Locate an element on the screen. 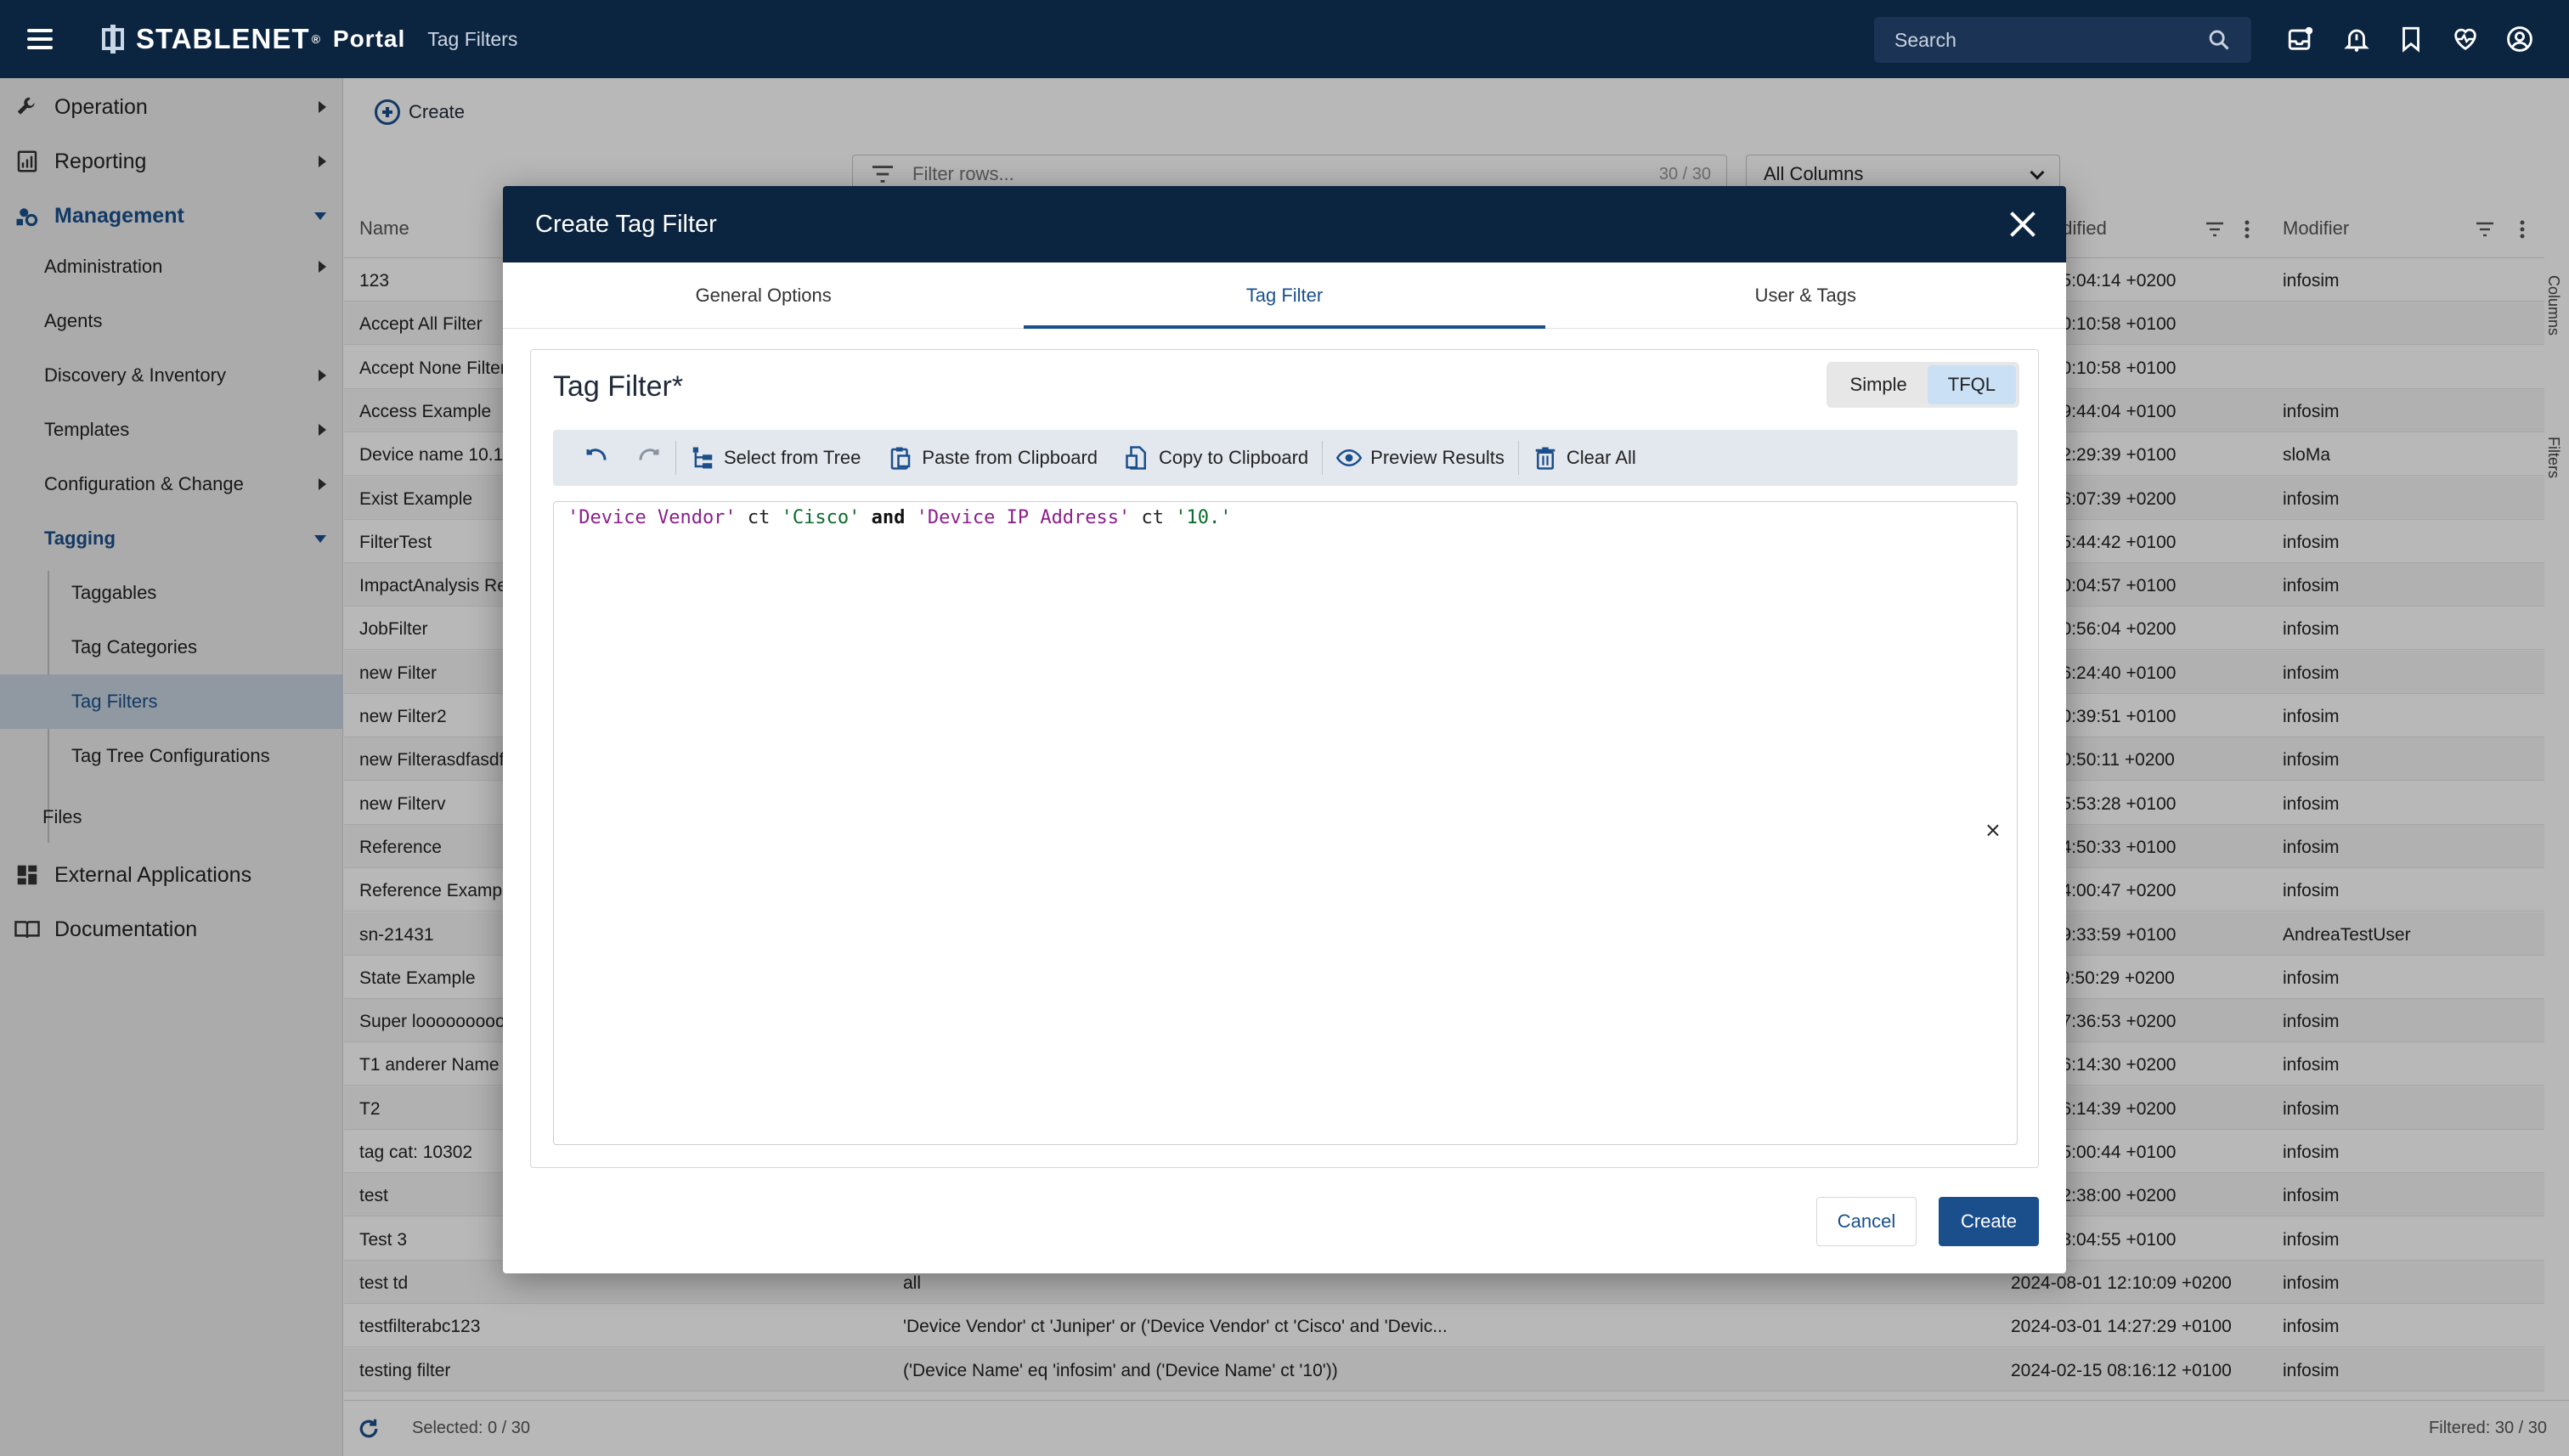  logo-reg: ® is located at coordinates (316, 39).